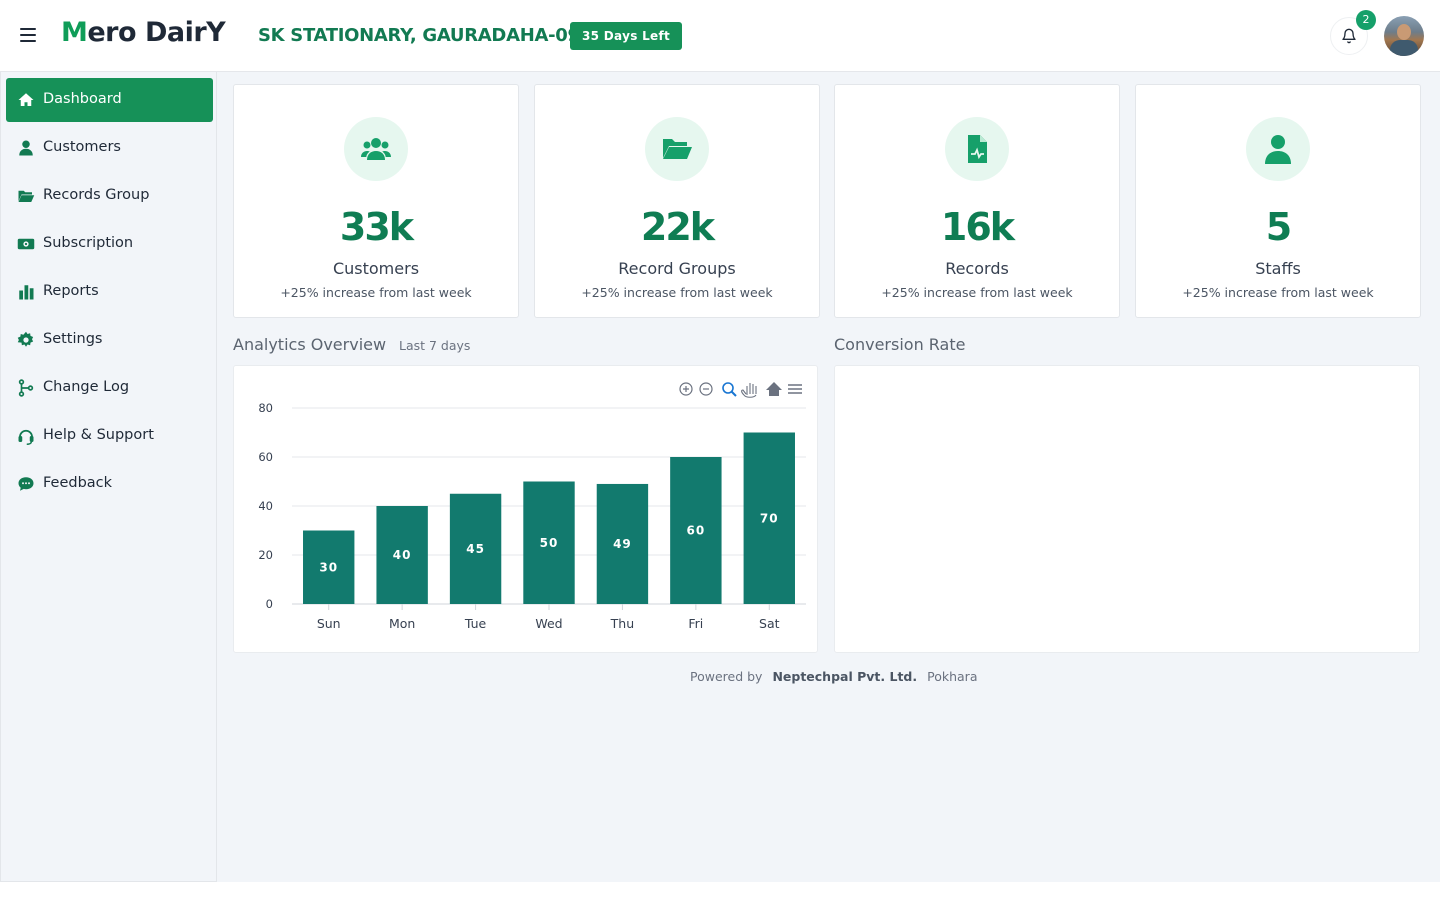 The width and height of the screenshot is (1440, 900). Describe the element at coordinates (71, 291) in the screenshot. I see `sidebar-item-label: Reports` at that location.